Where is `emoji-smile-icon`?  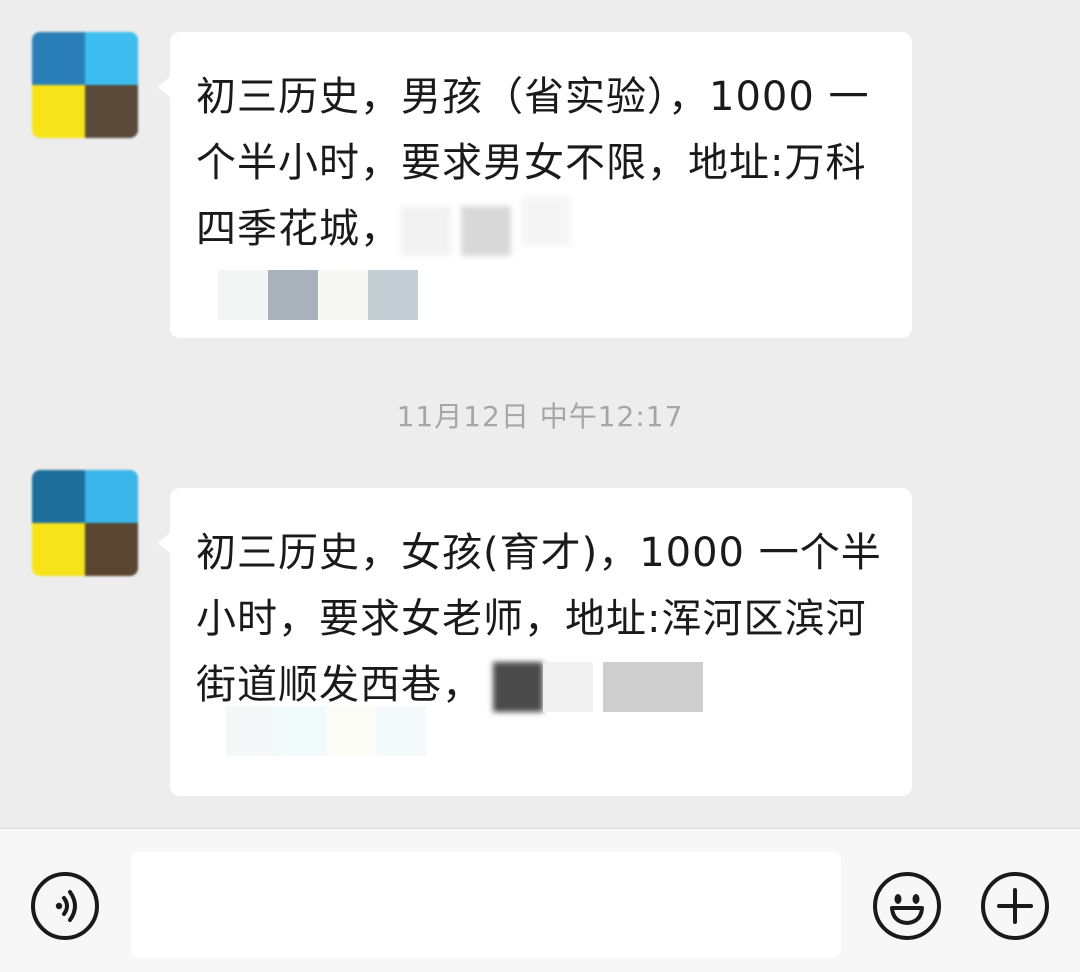
emoji-smile-icon is located at coordinates (907, 909).